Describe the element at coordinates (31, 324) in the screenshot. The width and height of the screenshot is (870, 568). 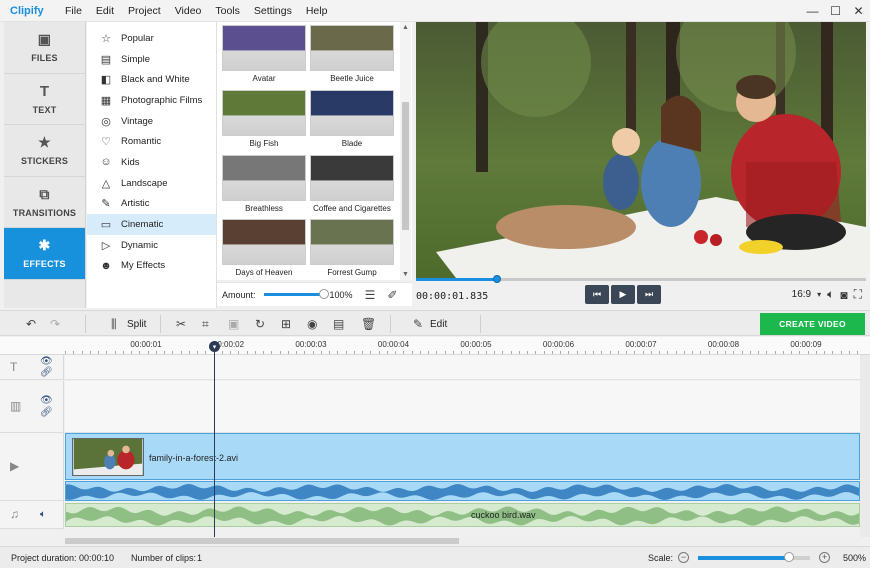
I see `undo-icon: ↶` at that location.